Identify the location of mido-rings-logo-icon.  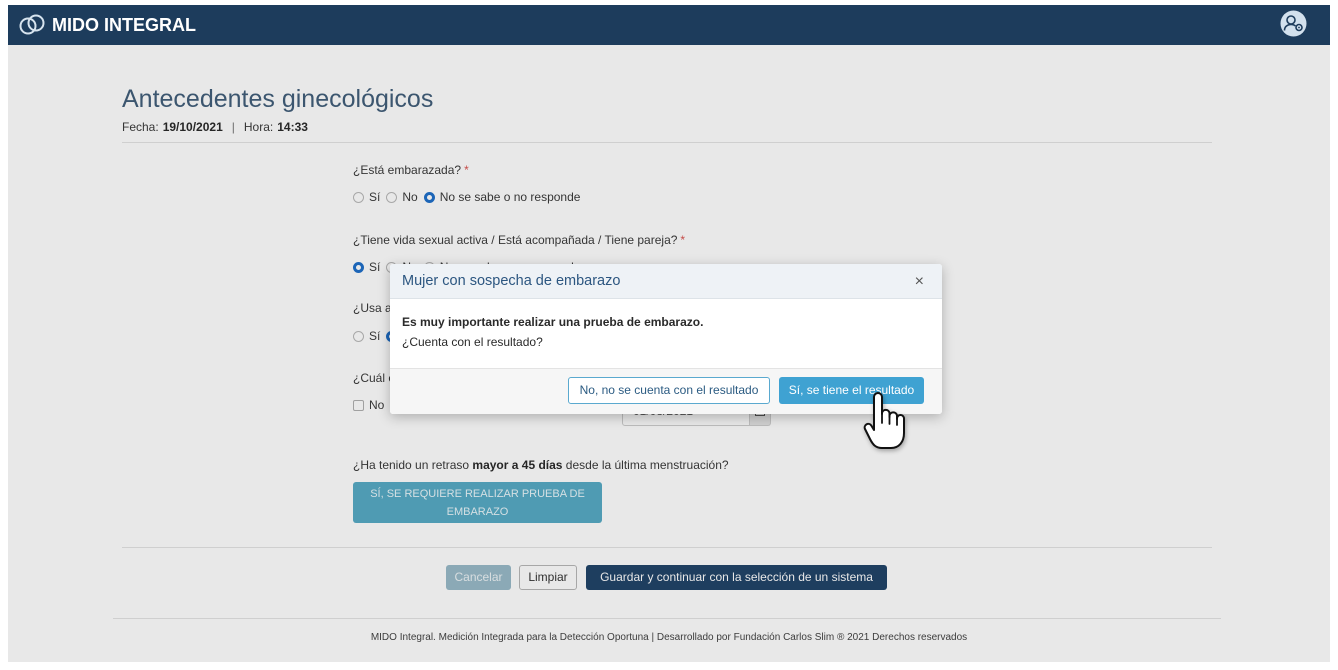
(32, 24).